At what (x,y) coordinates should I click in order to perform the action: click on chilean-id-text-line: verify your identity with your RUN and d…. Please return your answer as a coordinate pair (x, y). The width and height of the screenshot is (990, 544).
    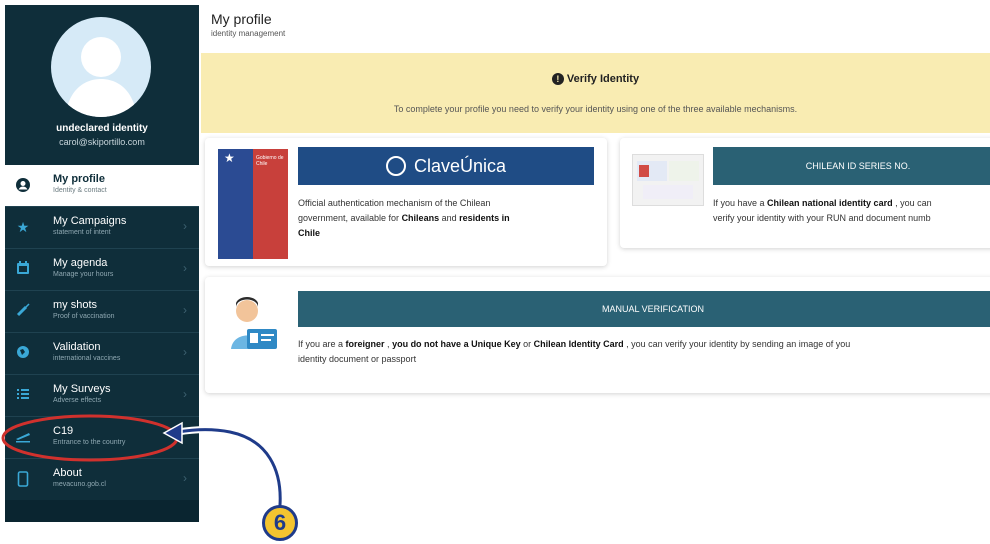
    Looking at the image, I should click on (822, 218).